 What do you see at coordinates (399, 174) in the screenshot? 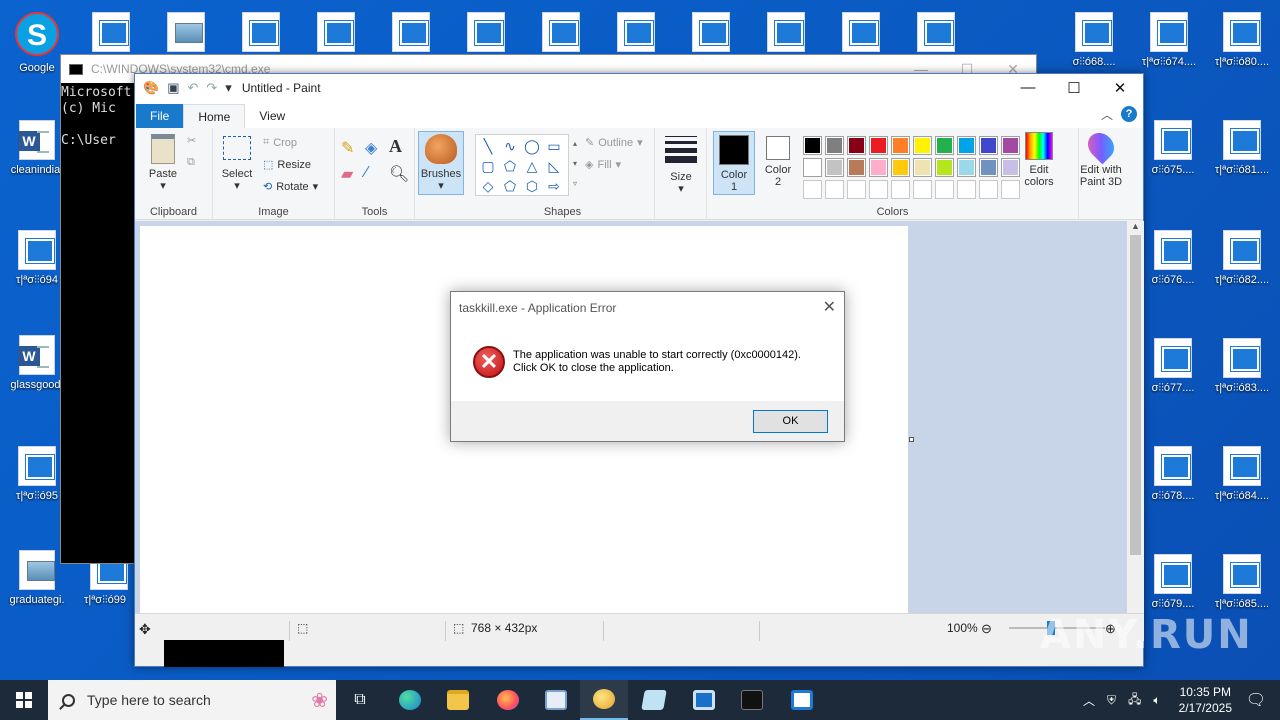
I see `magnifier-icon: 🔍︎` at bounding box center [399, 174].